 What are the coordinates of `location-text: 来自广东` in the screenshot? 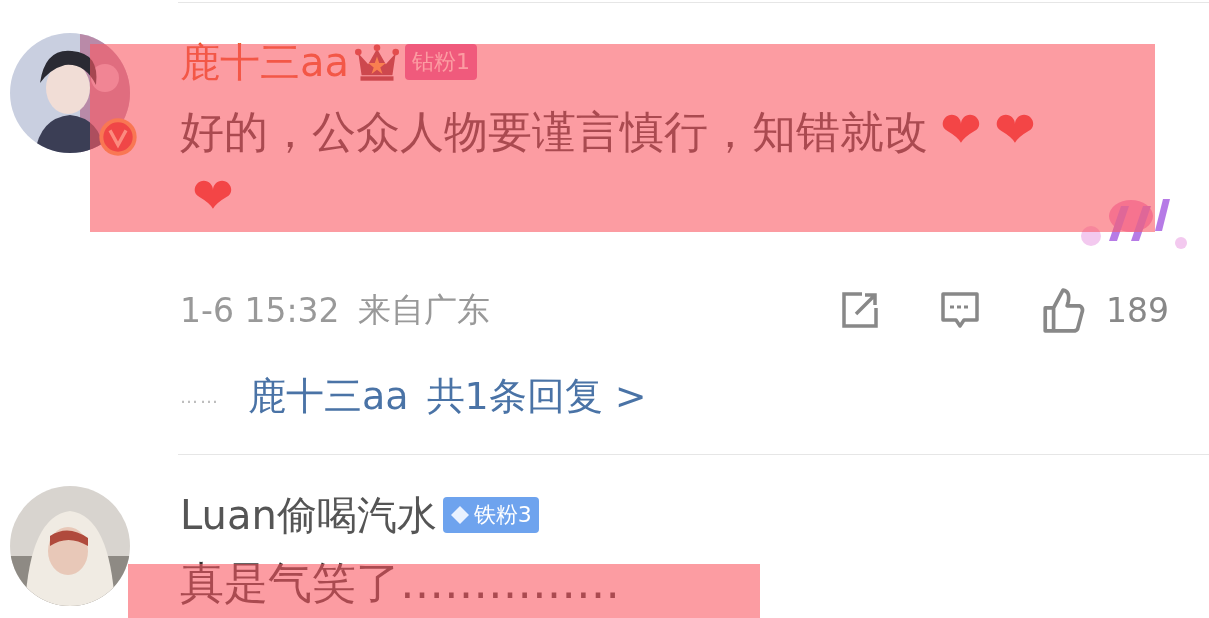 It's located at (423, 309).